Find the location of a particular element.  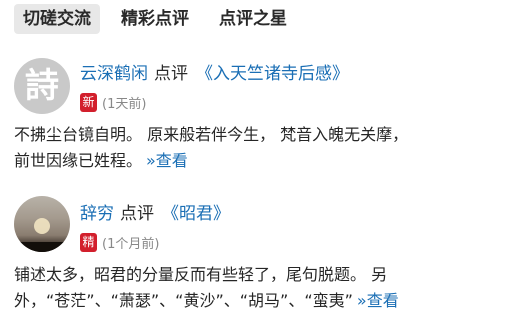

tab-bar: 切磋交流 精彩点评 点评之星 is located at coordinates (161, 19).